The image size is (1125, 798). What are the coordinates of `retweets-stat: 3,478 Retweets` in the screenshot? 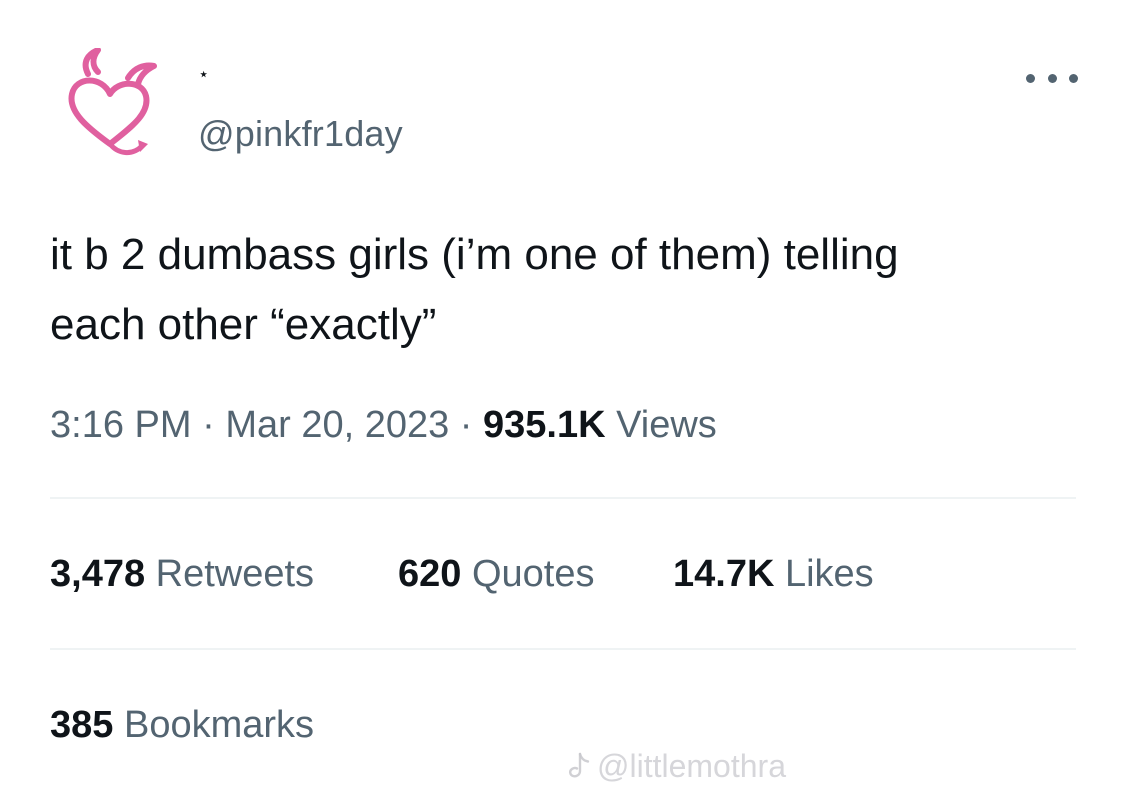 It's located at (182, 574).